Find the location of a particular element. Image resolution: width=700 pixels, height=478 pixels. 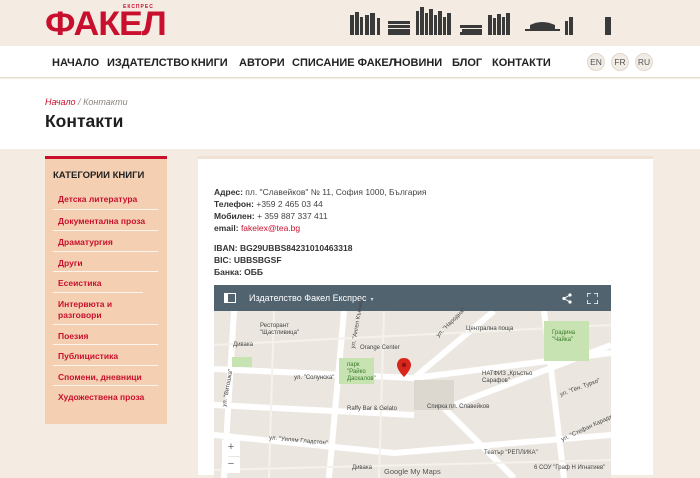

phone-label: Телефон: is located at coordinates (234, 204).